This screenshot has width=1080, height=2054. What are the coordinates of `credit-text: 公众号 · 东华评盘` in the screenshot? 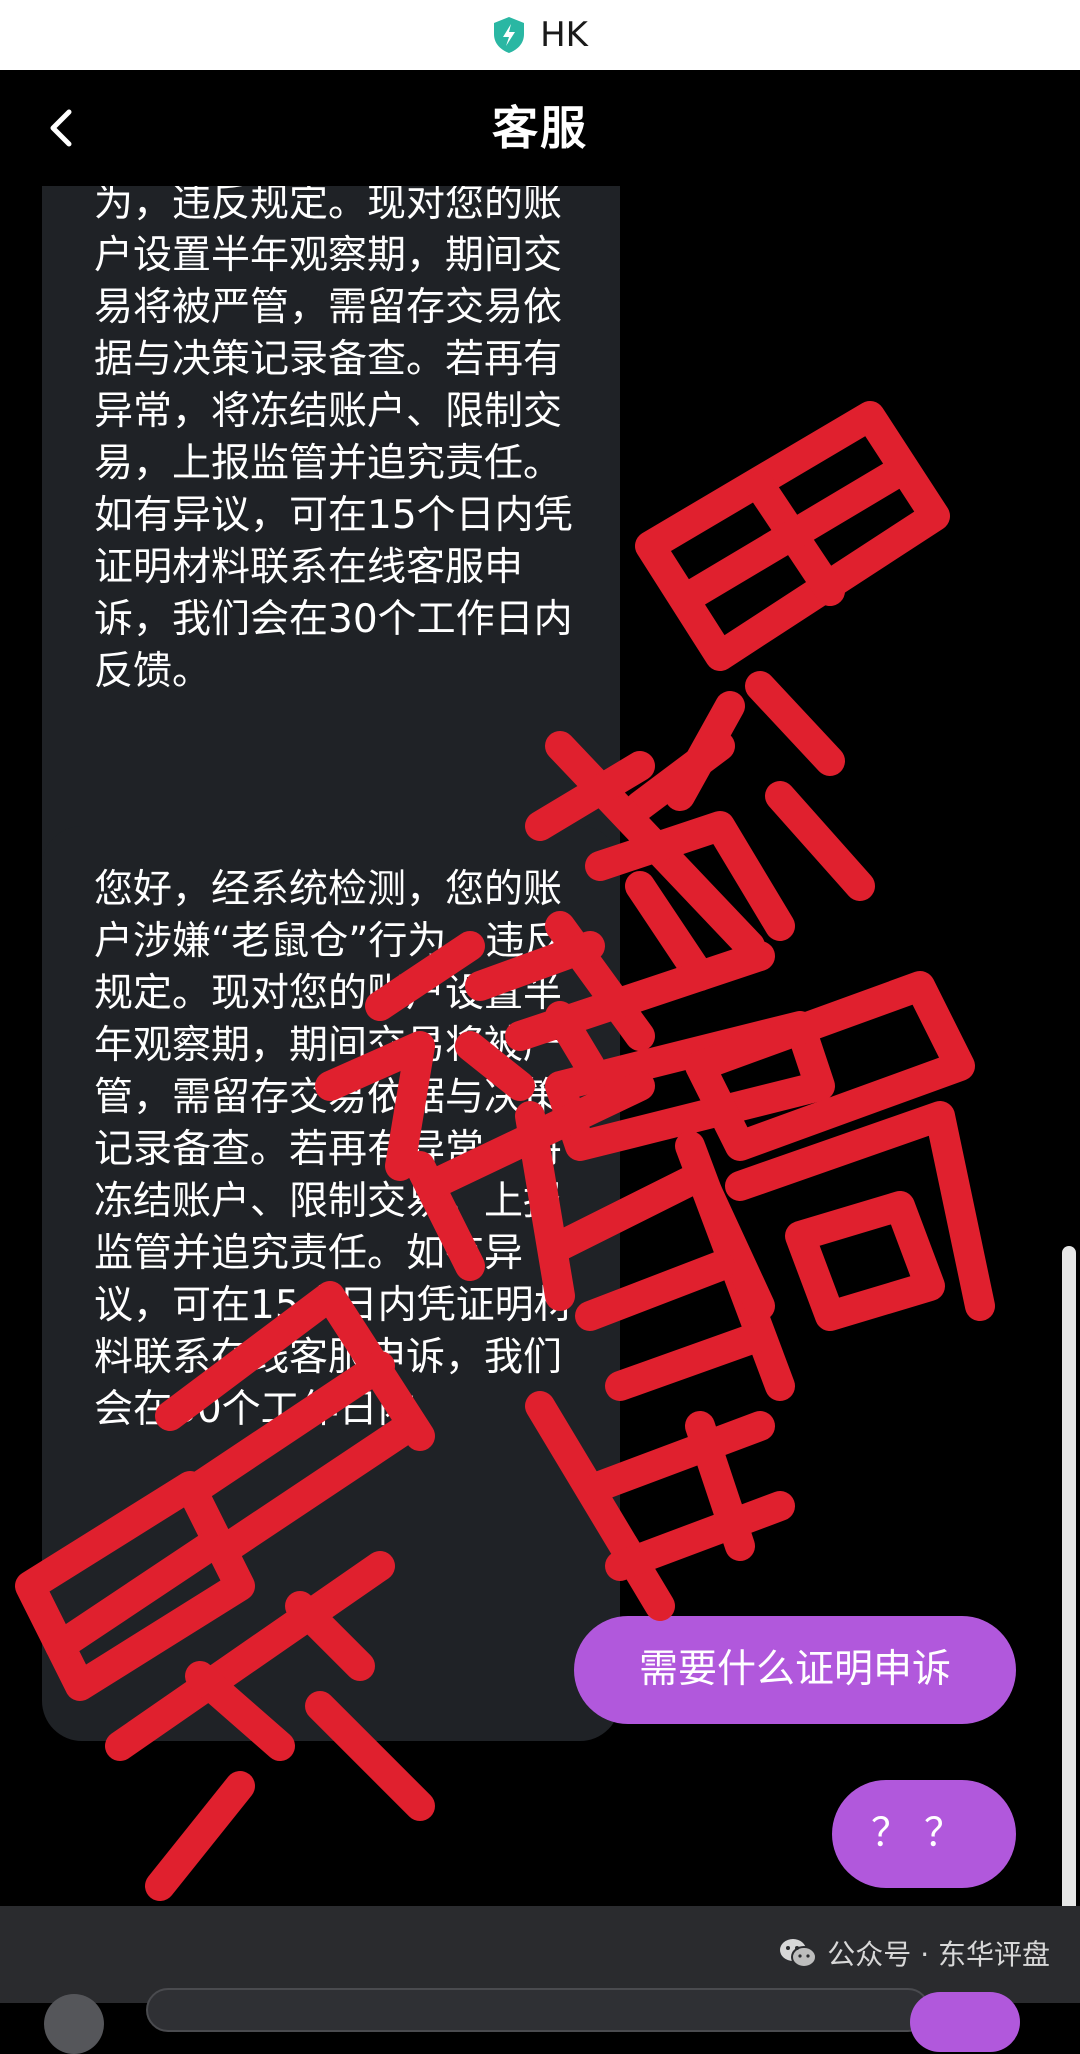 It's located at (938, 1954).